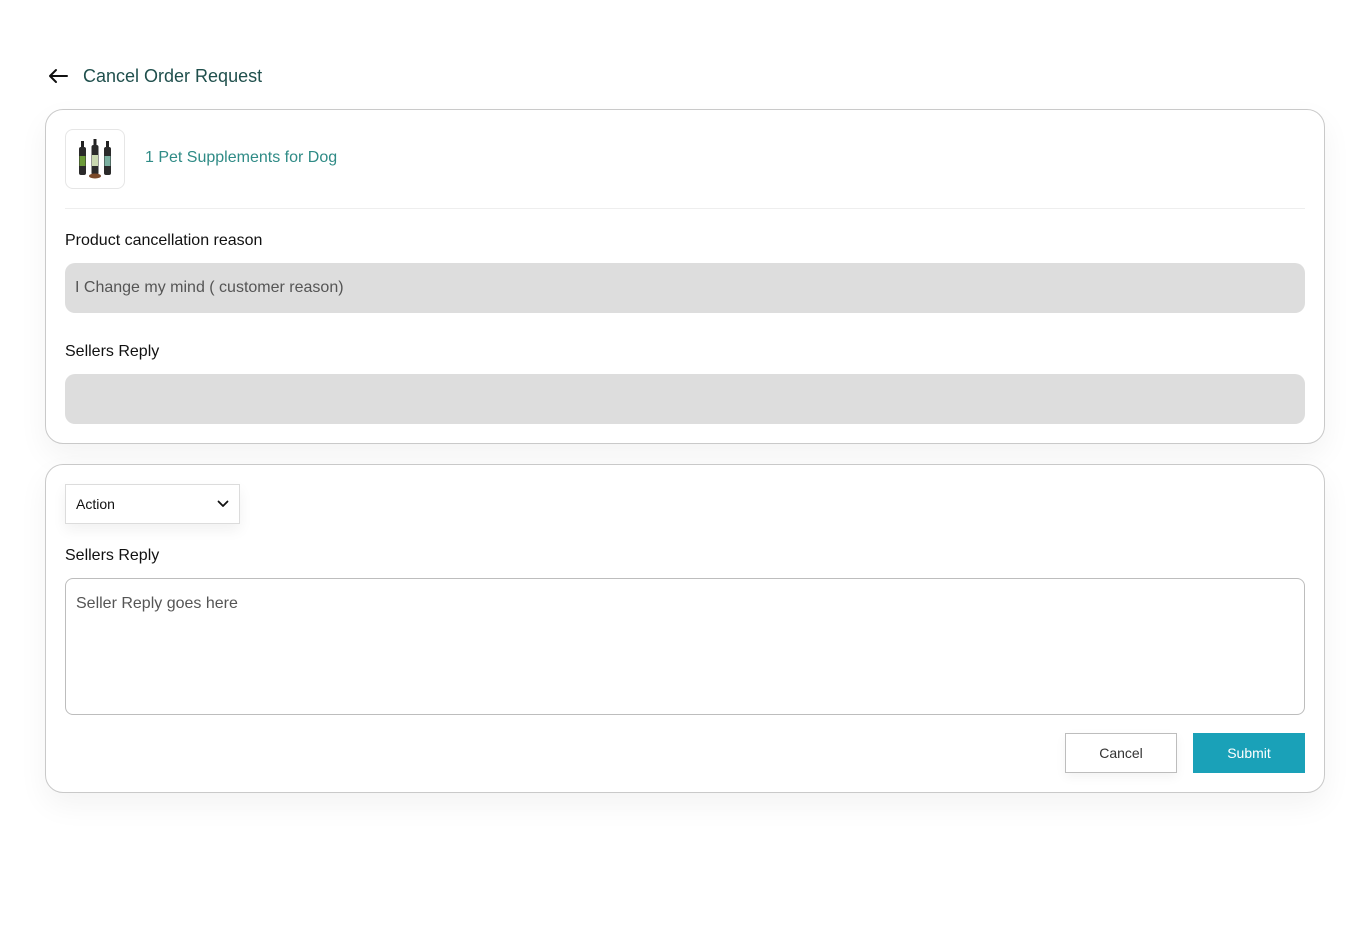 This screenshot has height=934, width=1366. I want to click on sellers-reply-readonly-field, so click(685, 399).